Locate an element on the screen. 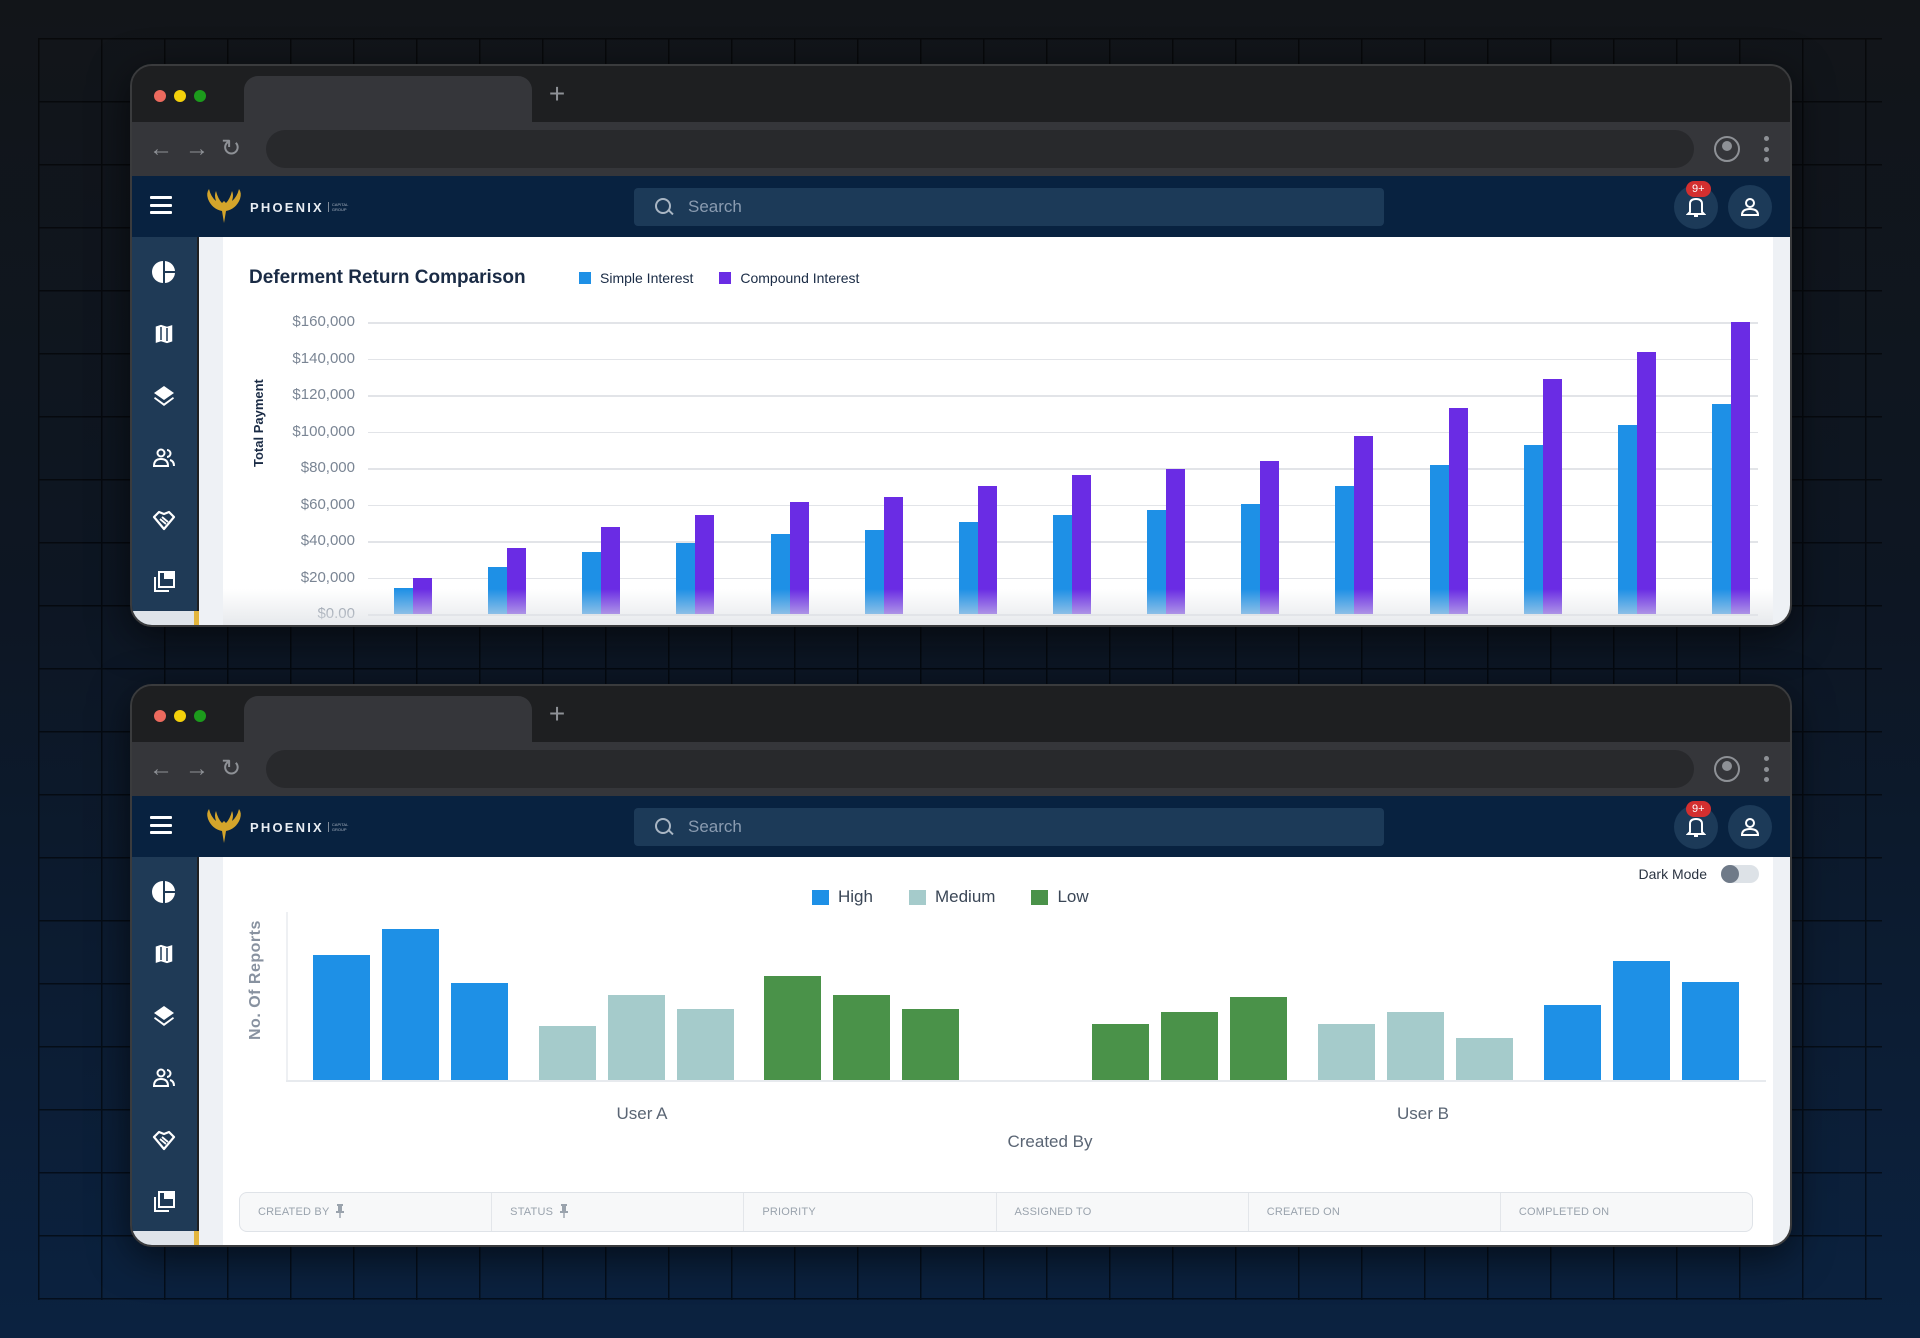  minimize-window-button is located at coordinates (180, 96).